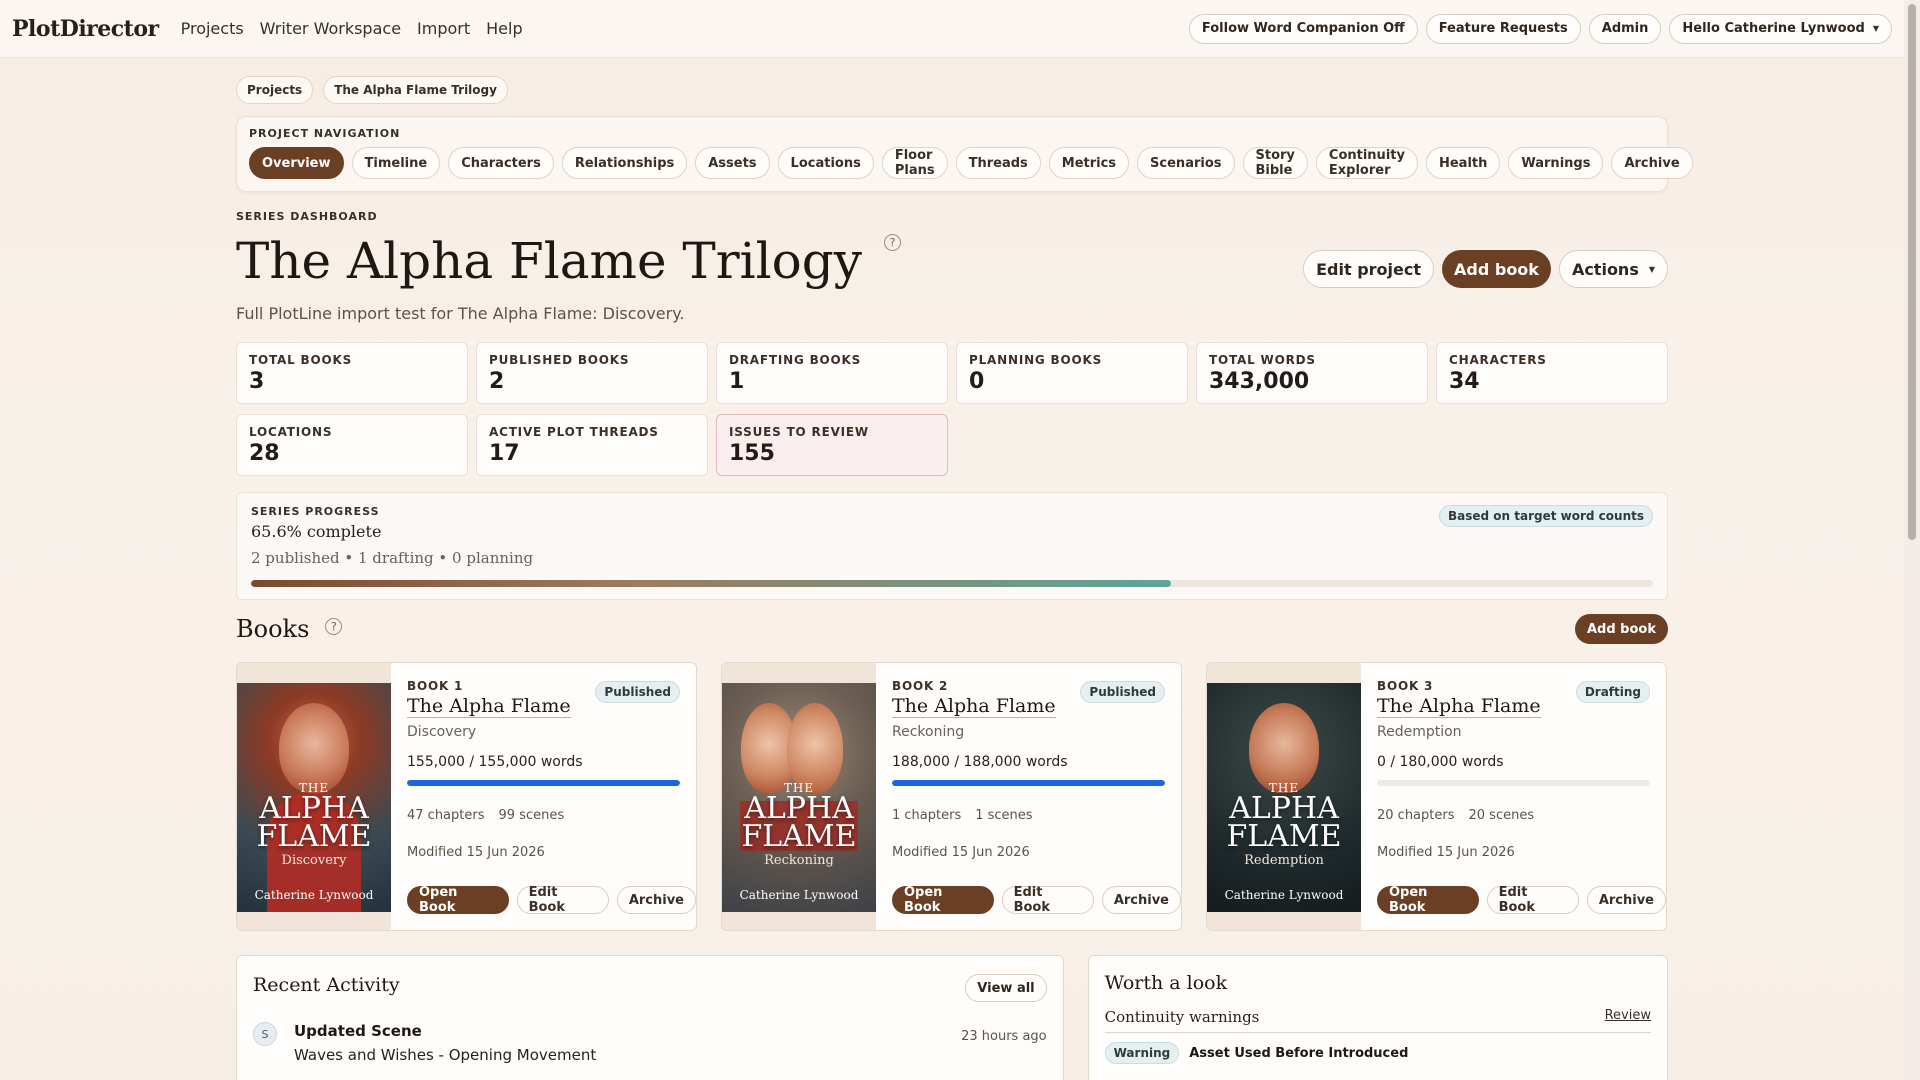 The height and width of the screenshot is (1080, 1920). What do you see at coordinates (1496, 269) in the screenshot?
I see `add-book-button: Add book` at bounding box center [1496, 269].